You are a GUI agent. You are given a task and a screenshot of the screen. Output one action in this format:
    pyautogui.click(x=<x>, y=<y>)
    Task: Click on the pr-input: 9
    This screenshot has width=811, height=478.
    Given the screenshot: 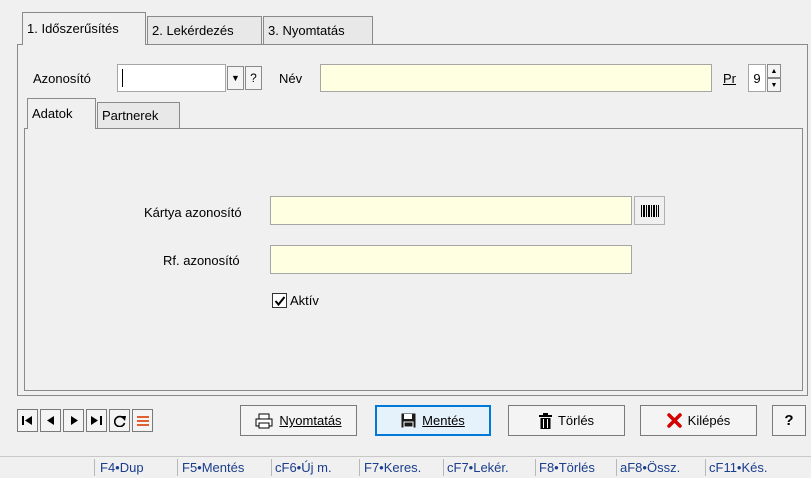 What is the action you would take?
    pyautogui.click(x=757, y=78)
    